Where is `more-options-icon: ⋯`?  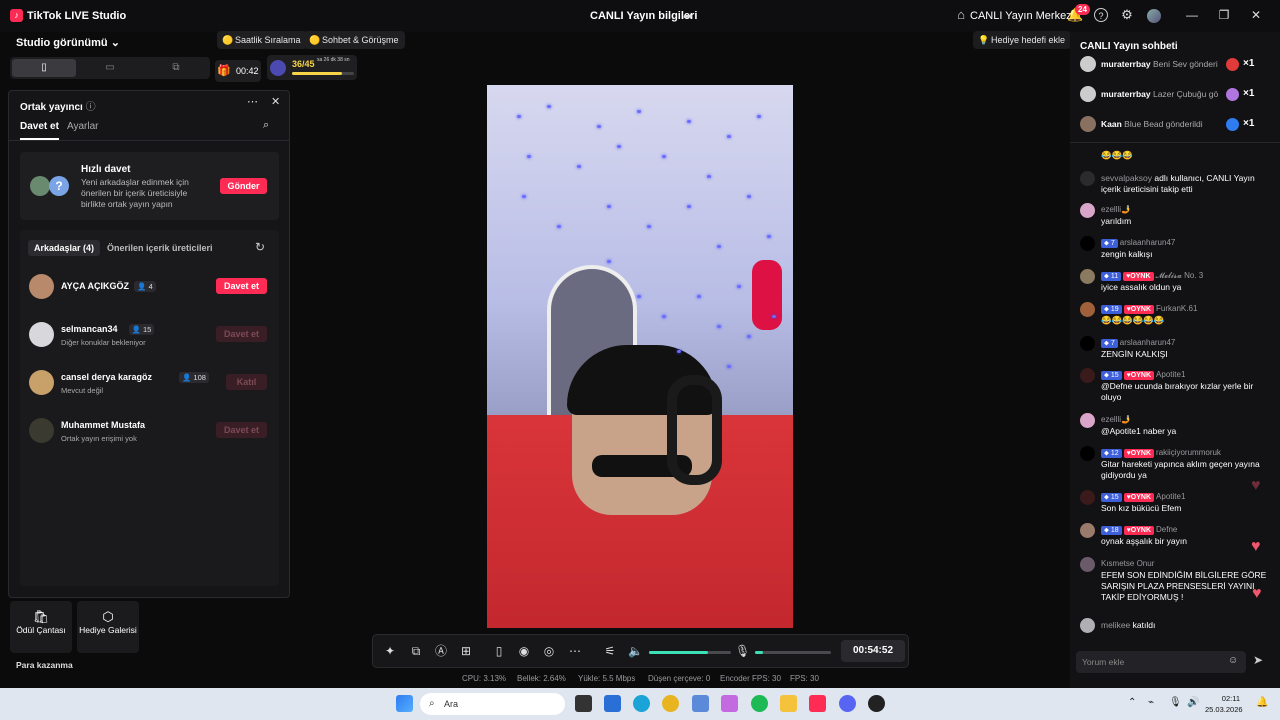
more-options-icon: ⋯ is located at coordinates (575, 651).